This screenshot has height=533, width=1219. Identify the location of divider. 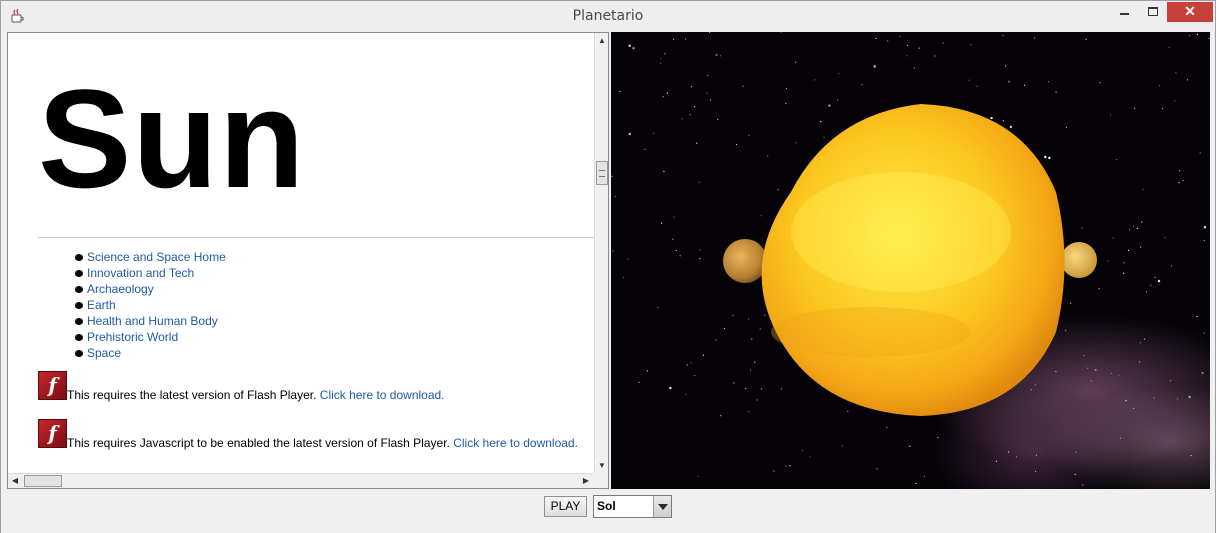
(316, 237).